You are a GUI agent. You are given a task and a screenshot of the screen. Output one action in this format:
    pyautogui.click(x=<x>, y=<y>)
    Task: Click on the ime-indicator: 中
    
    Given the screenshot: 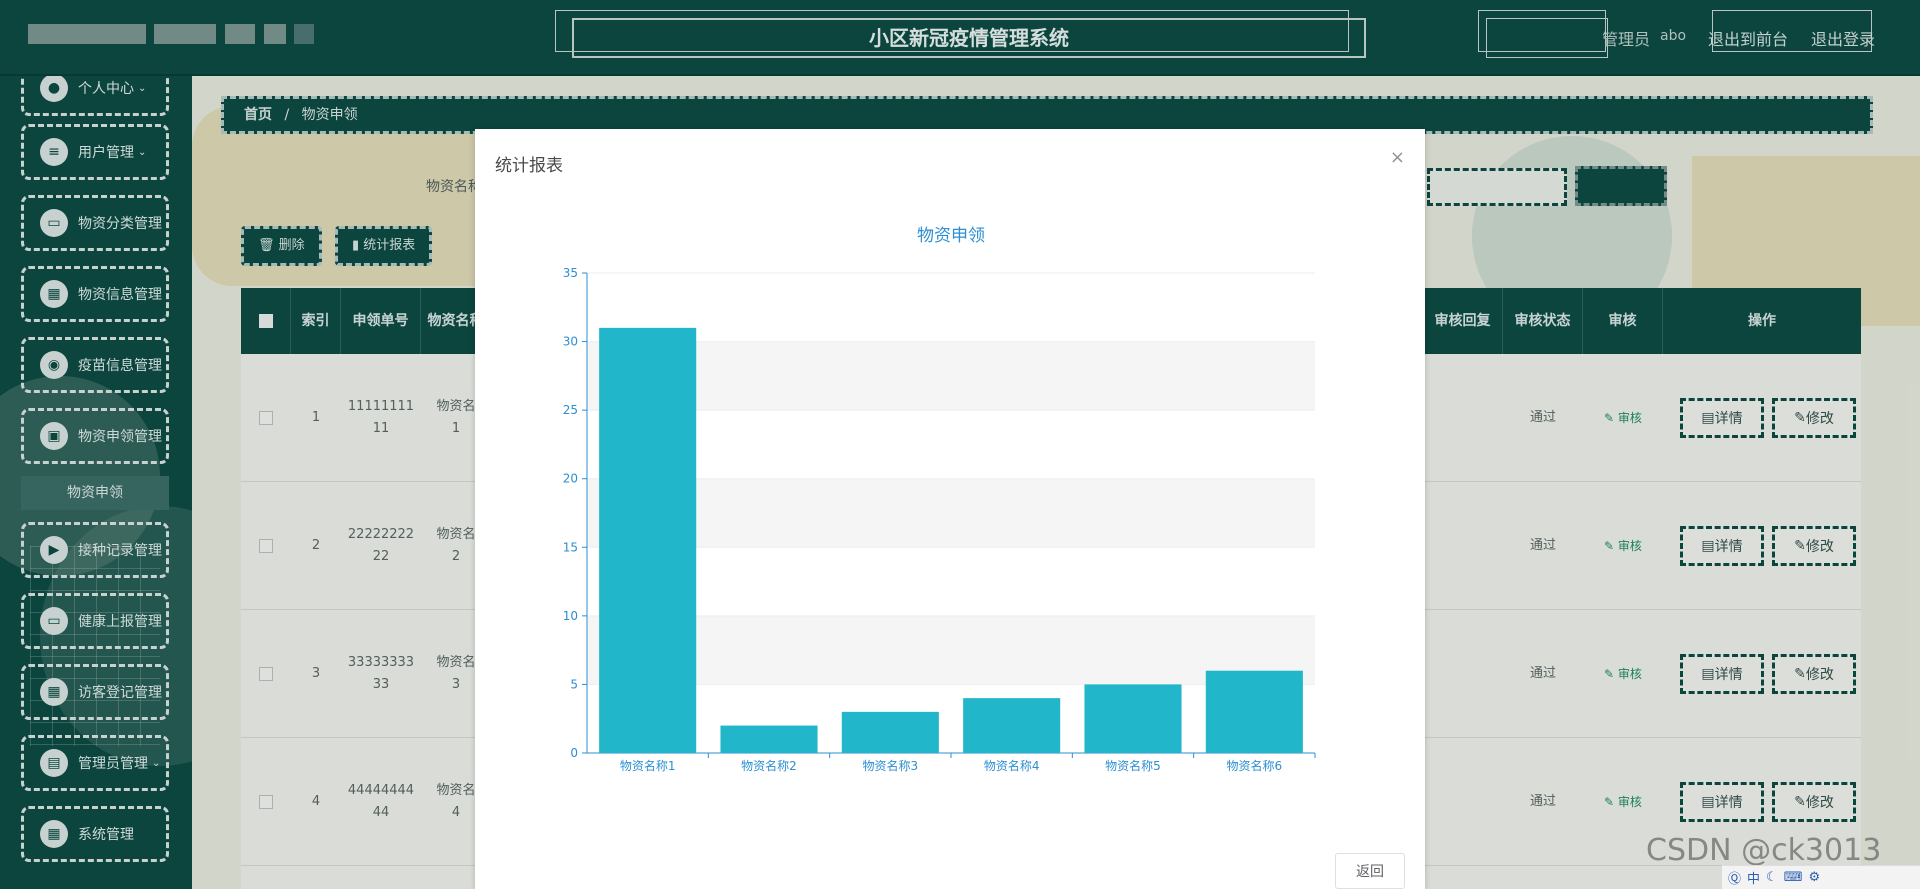 What is the action you would take?
    pyautogui.click(x=1753, y=877)
    